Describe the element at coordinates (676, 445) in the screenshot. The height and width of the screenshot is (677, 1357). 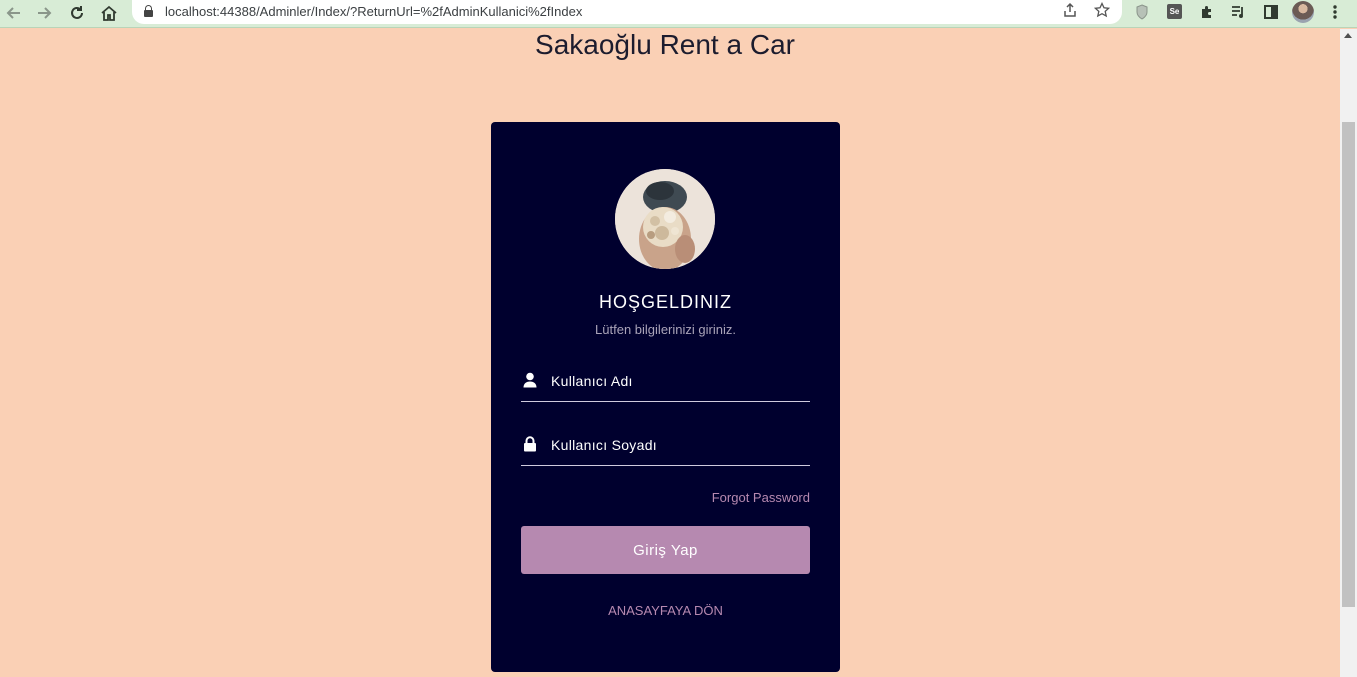
I see `password-input` at that location.